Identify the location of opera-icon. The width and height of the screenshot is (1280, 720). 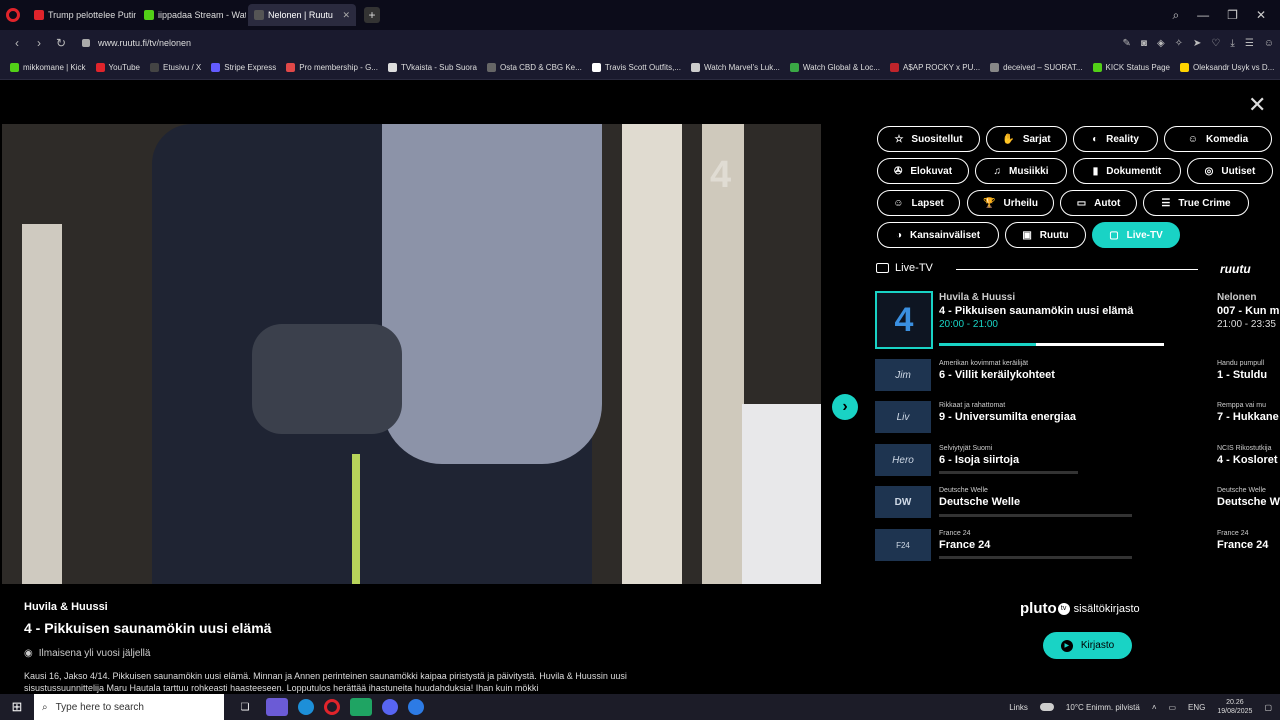
(332, 707).